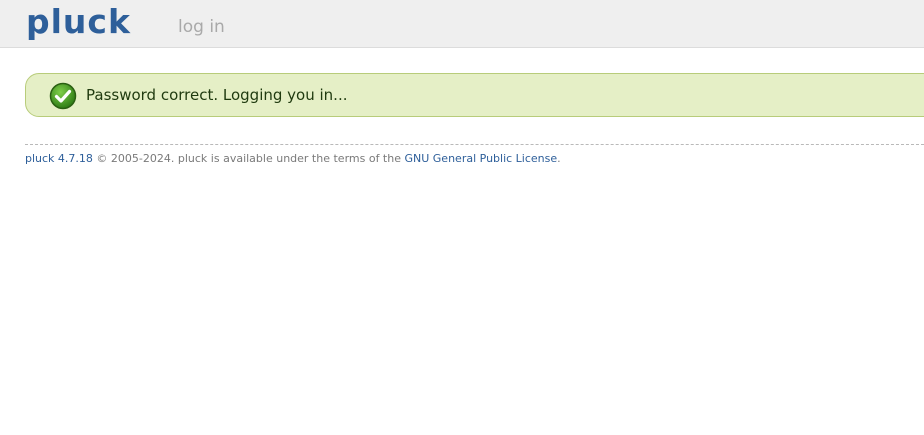 This screenshot has height=435, width=924. I want to click on pluck-version-link: pluck 4.7.18, so click(59, 158).